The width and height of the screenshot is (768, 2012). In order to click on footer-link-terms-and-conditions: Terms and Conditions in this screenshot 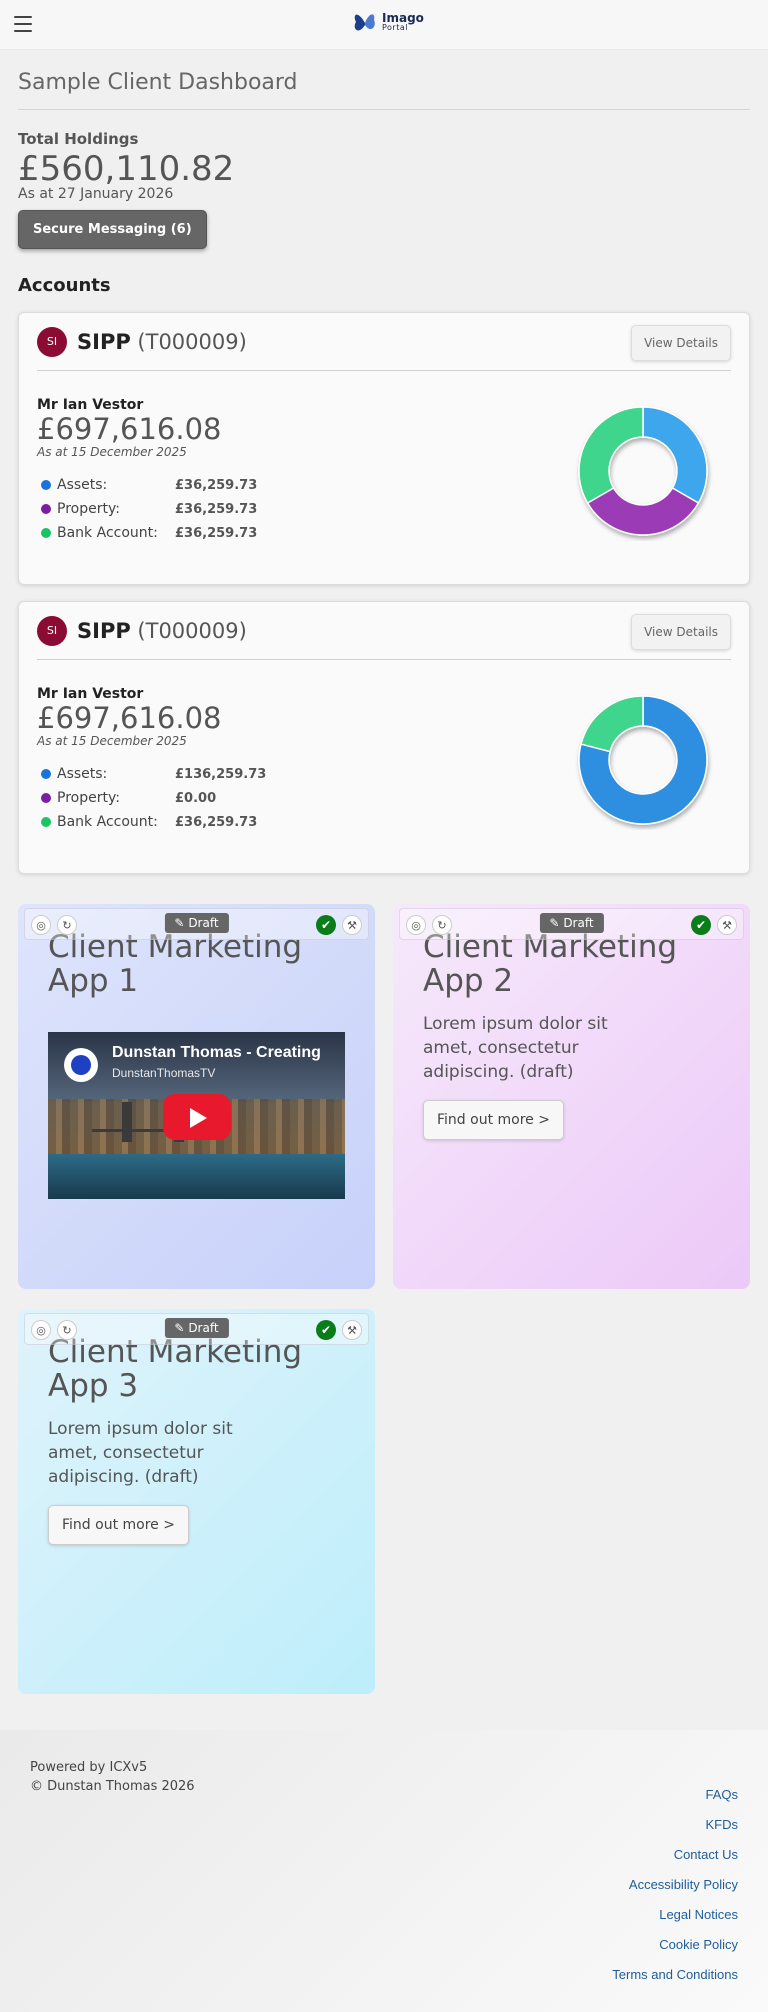, I will do `click(675, 1975)`.